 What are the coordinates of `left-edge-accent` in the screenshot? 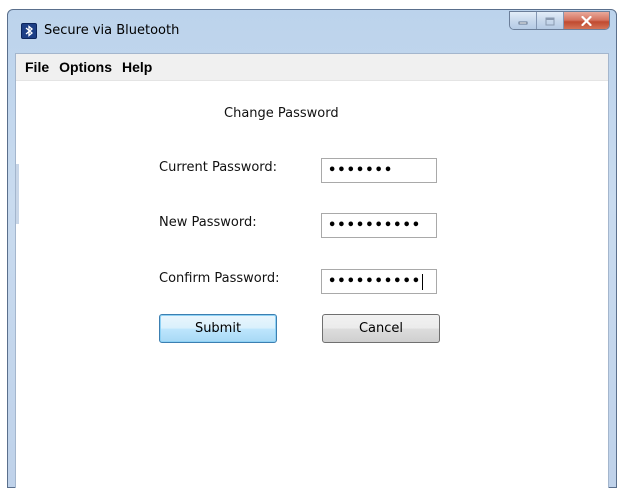 It's located at (17, 194).